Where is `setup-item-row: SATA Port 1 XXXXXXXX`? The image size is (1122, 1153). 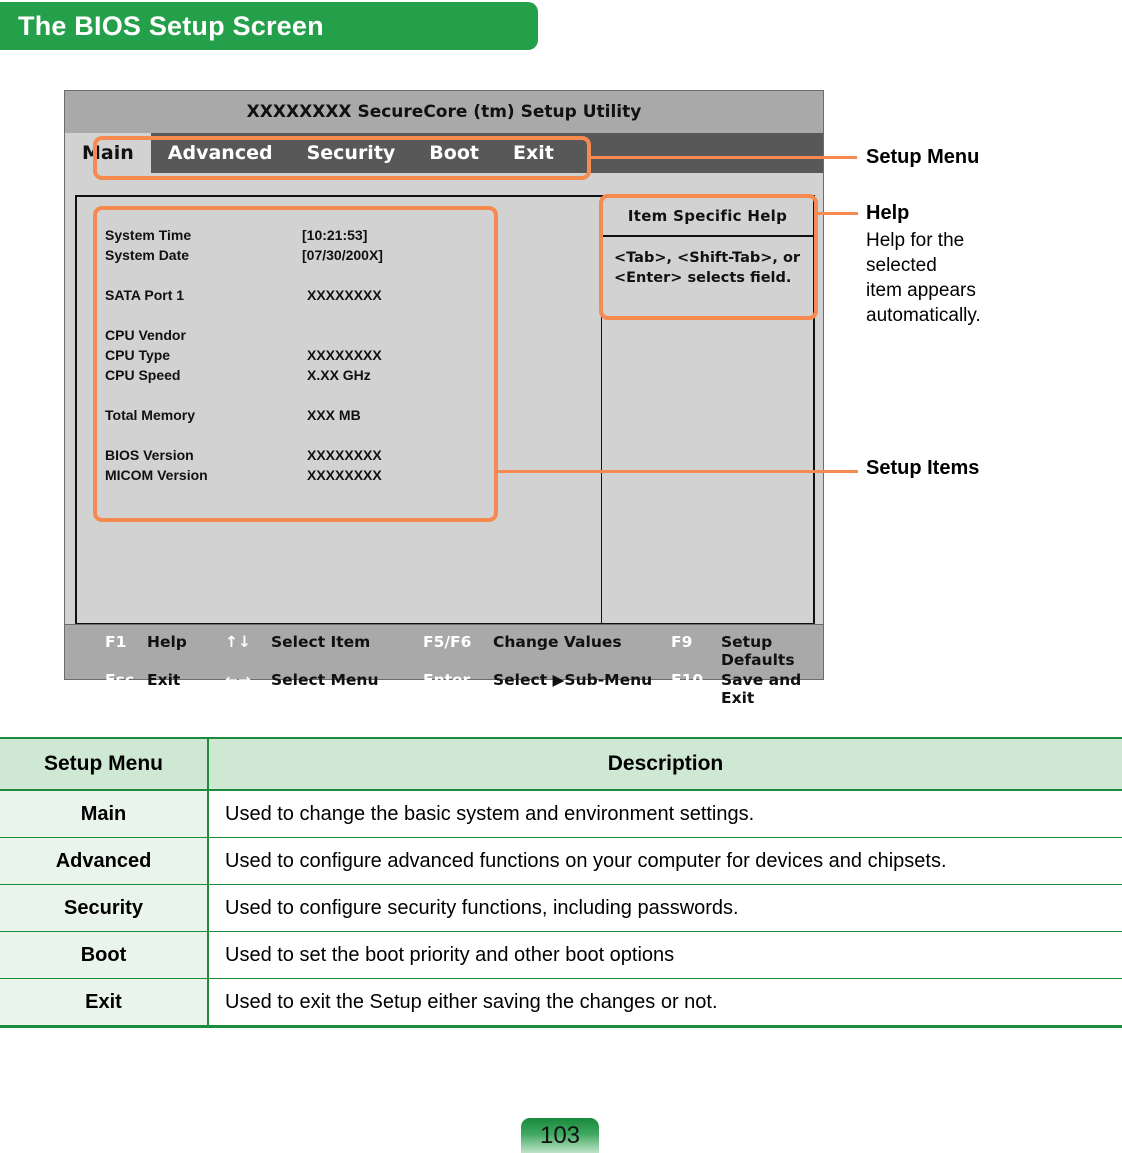 setup-item-row: SATA Port 1 XXXXXXXX is located at coordinates (244, 295).